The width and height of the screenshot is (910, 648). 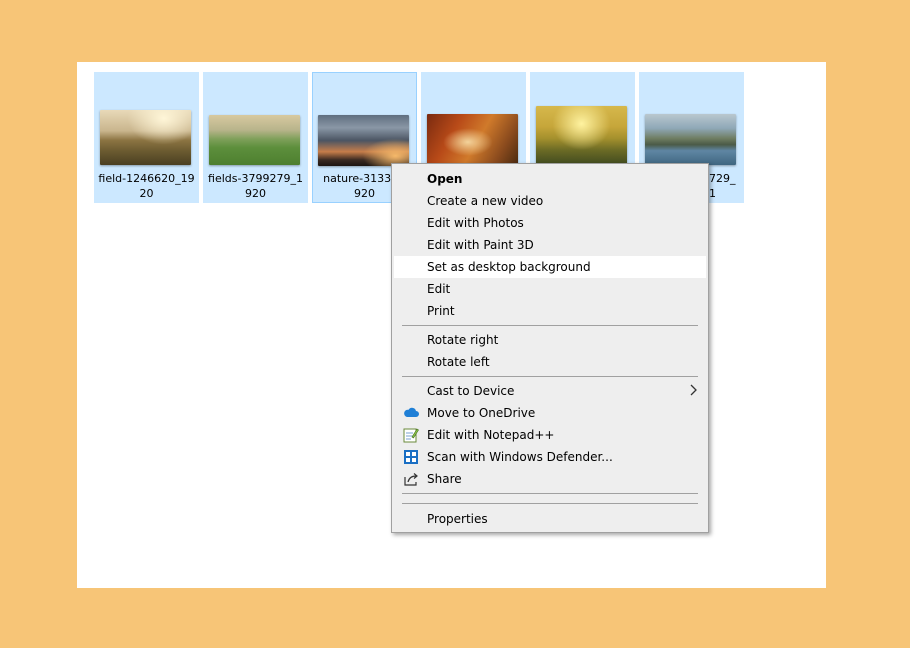 What do you see at coordinates (457, 519) in the screenshot?
I see `menu-item-label: Properties` at bounding box center [457, 519].